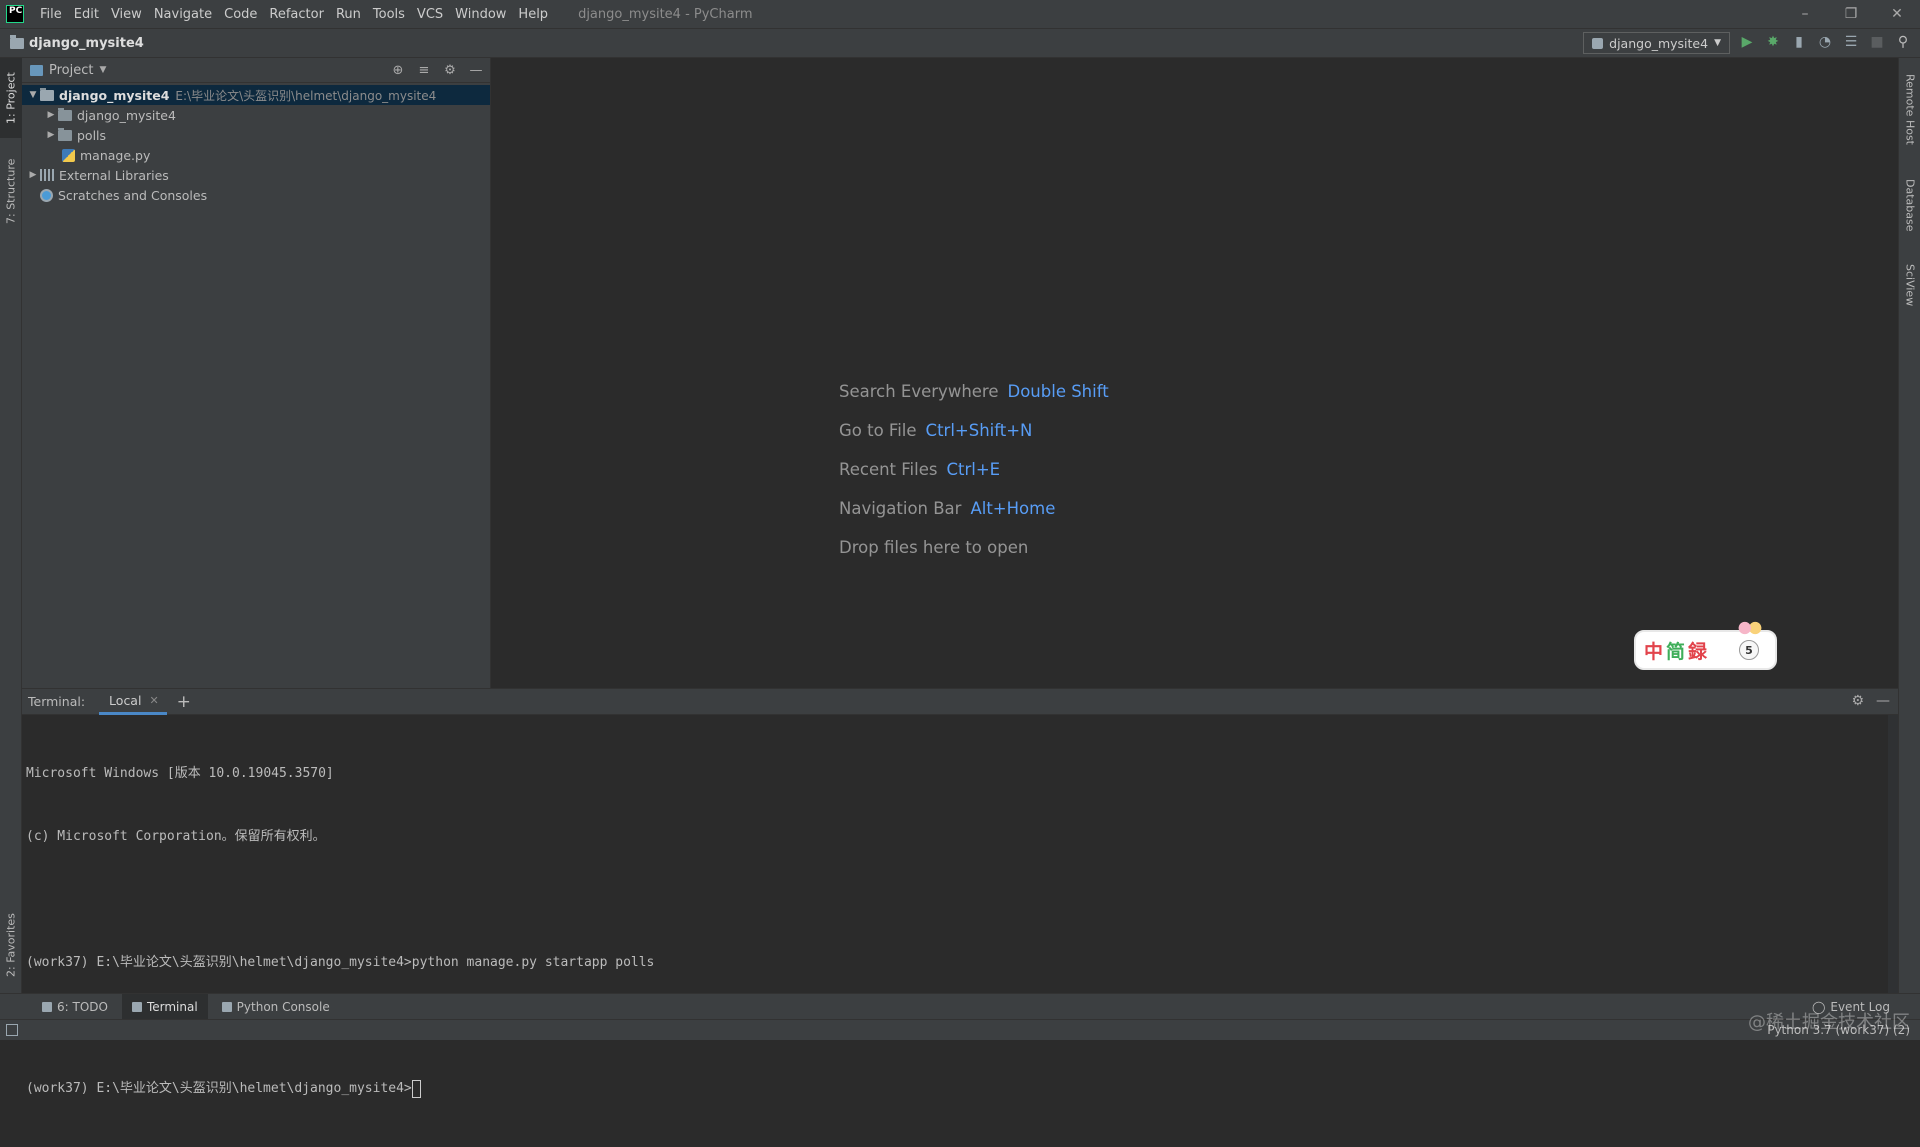 The width and height of the screenshot is (1920, 1147). Describe the element at coordinates (430, 14) in the screenshot. I see `menu-vcs: VCS` at that location.